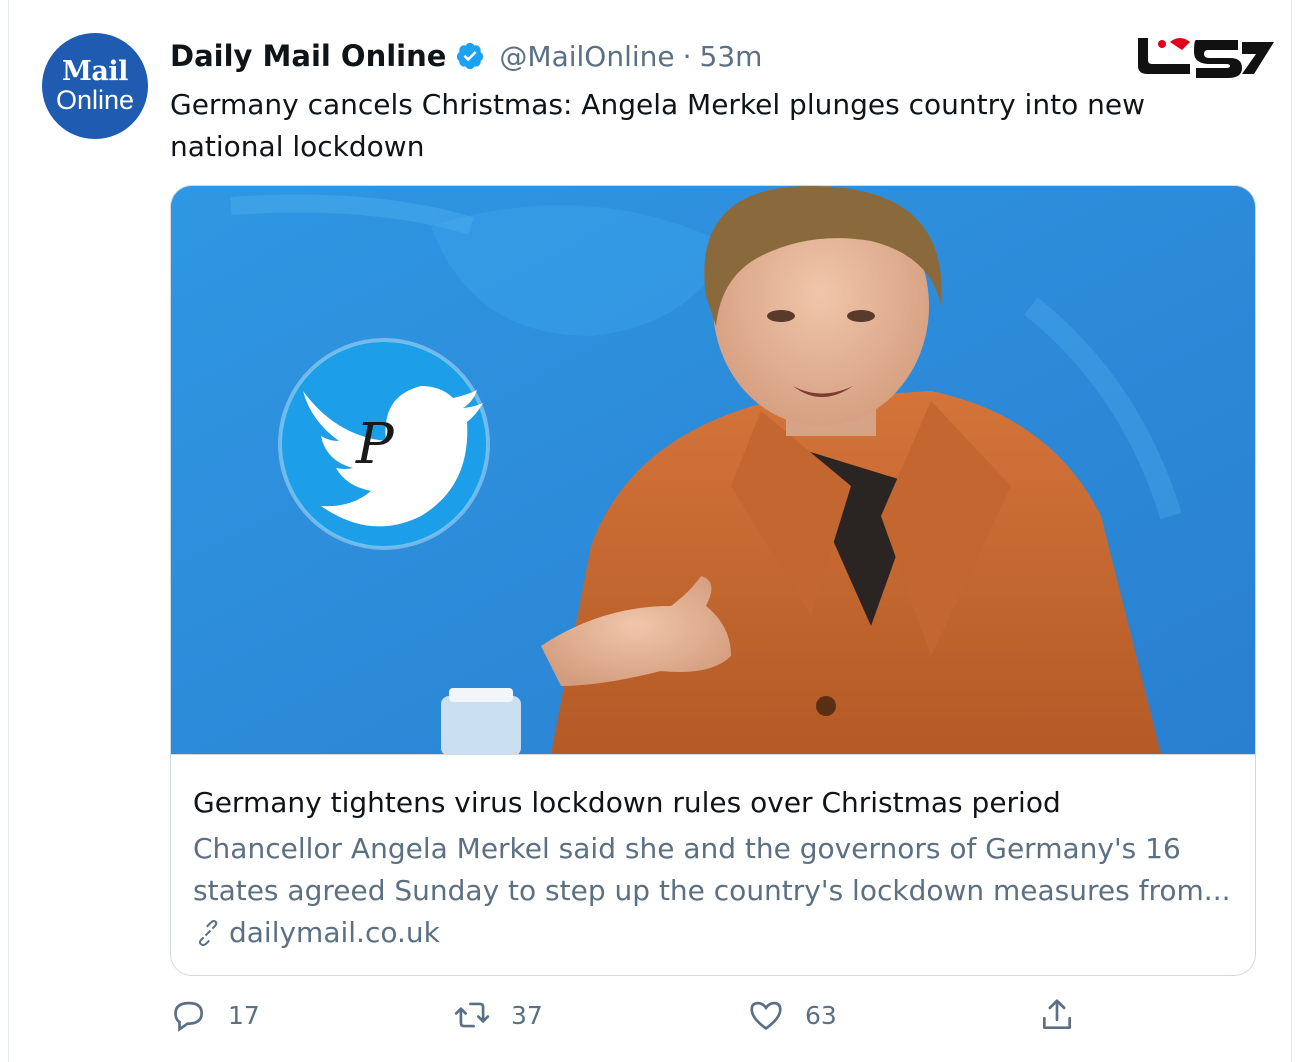 The height and width of the screenshot is (1062, 1300). What do you see at coordinates (821, 1015) in the screenshot?
I see `like-count: 63` at bounding box center [821, 1015].